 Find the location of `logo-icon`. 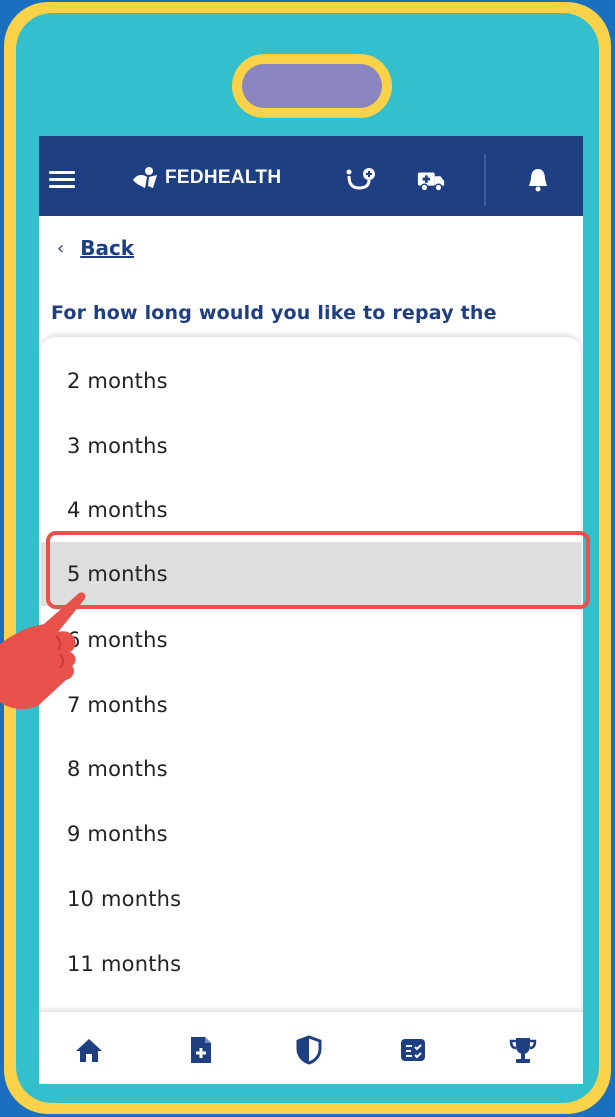

logo-icon is located at coordinates (145, 177).